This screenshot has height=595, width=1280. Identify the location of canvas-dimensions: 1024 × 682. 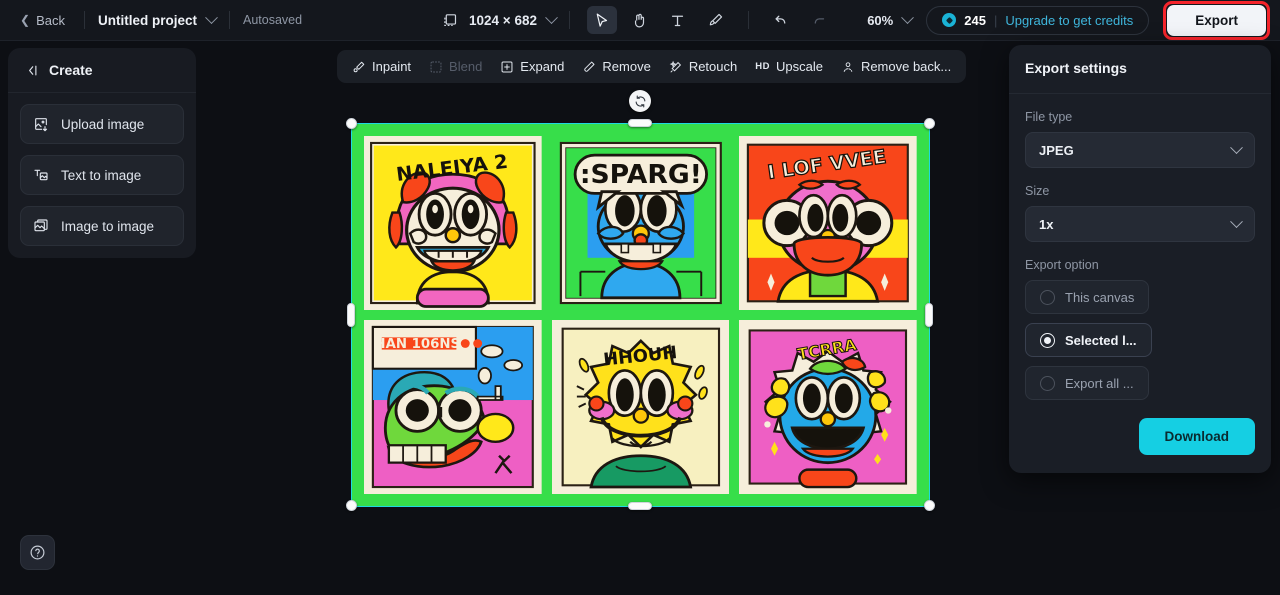
(503, 20).